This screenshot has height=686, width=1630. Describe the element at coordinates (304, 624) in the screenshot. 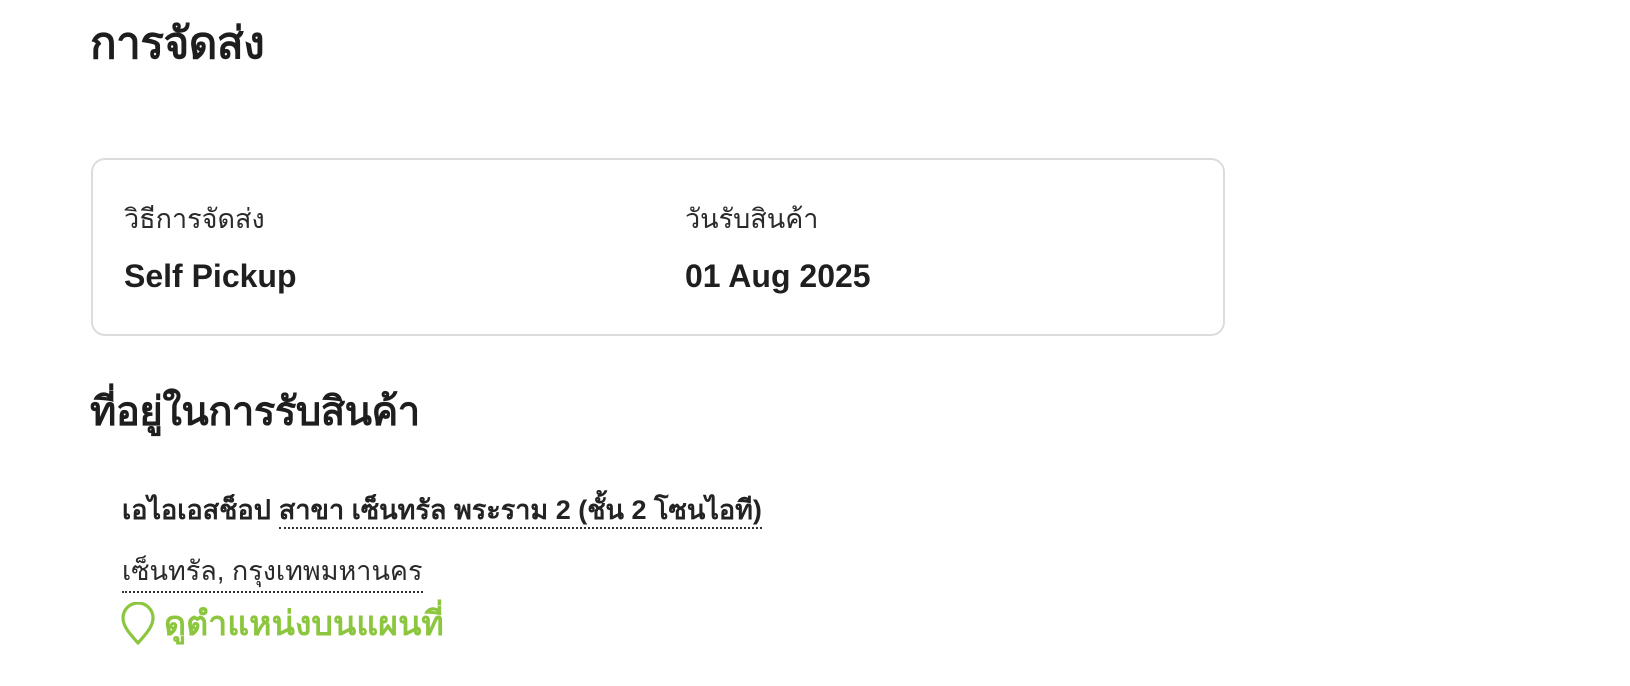

I see `view-map-label: ดูตำแหน่งบนแผนที่` at that location.